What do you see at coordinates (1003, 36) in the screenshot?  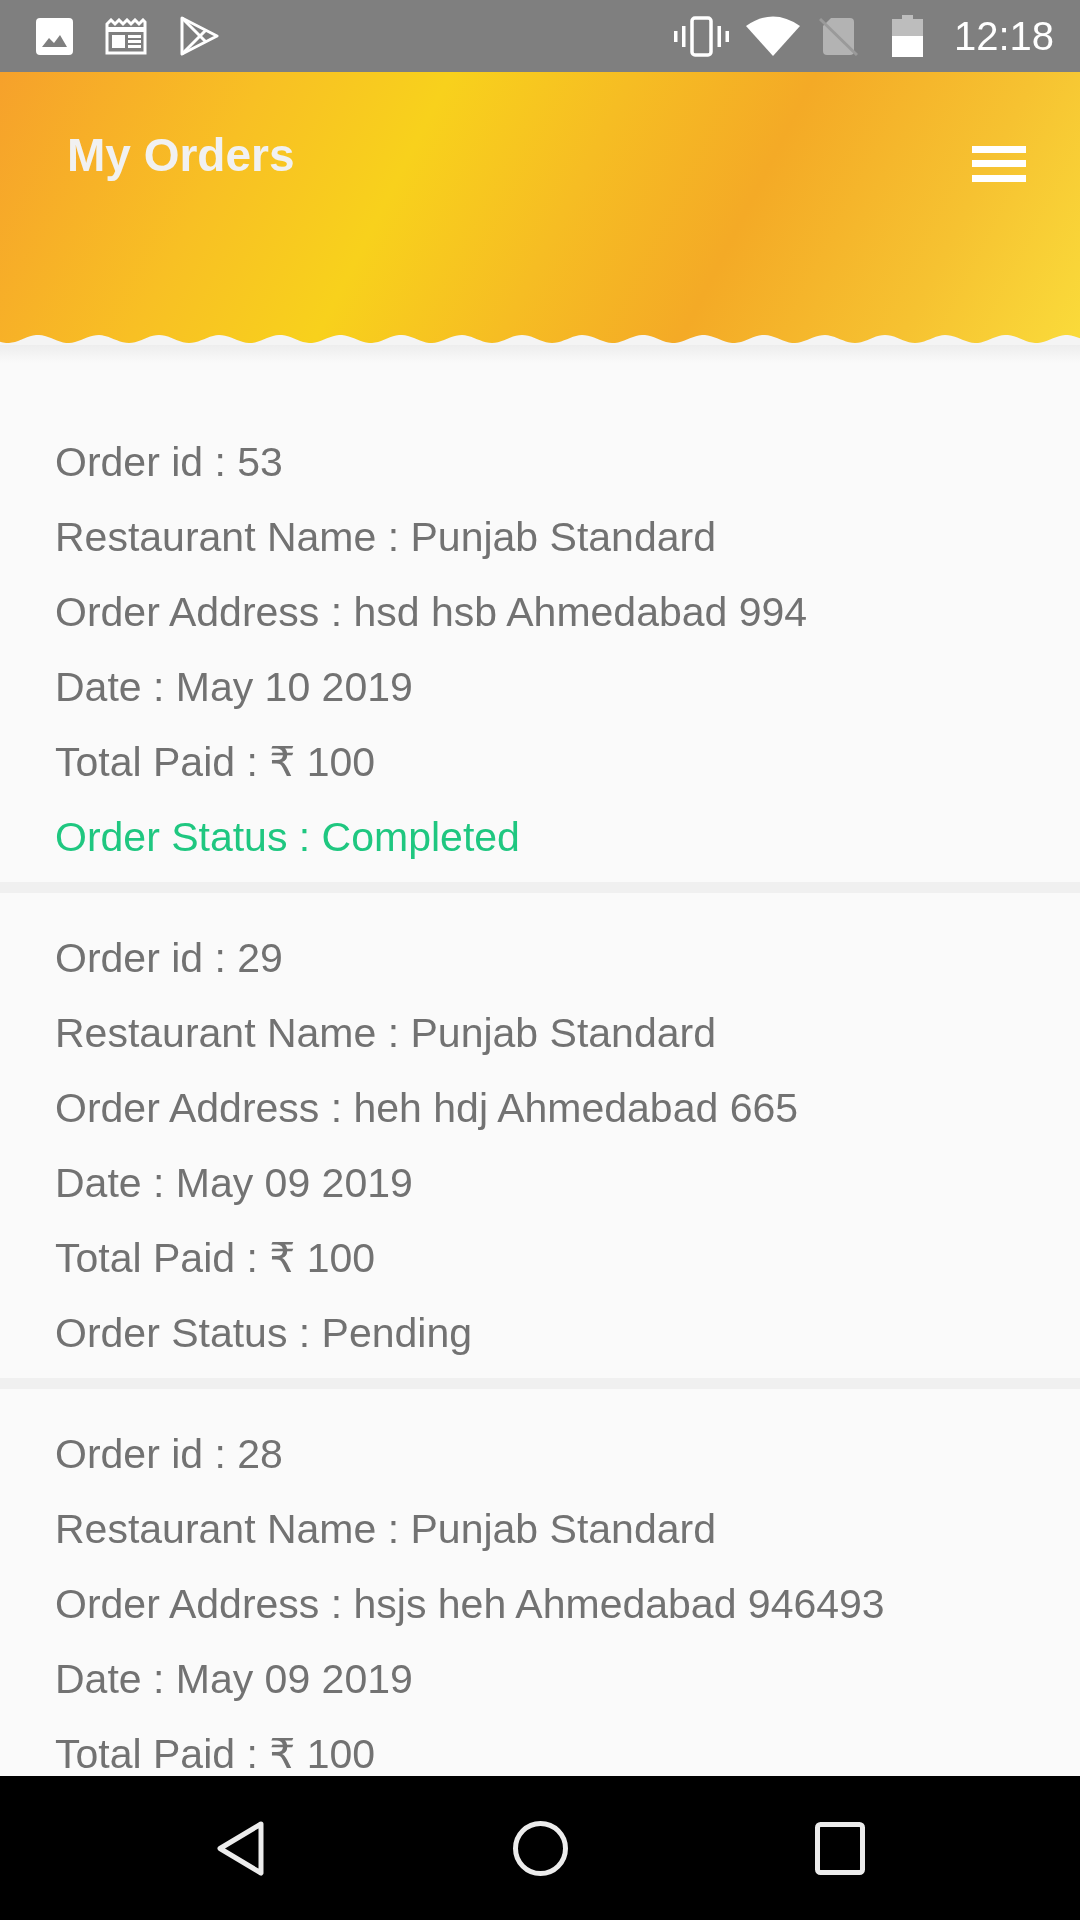 I see `clock-text: 12:18` at bounding box center [1003, 36].